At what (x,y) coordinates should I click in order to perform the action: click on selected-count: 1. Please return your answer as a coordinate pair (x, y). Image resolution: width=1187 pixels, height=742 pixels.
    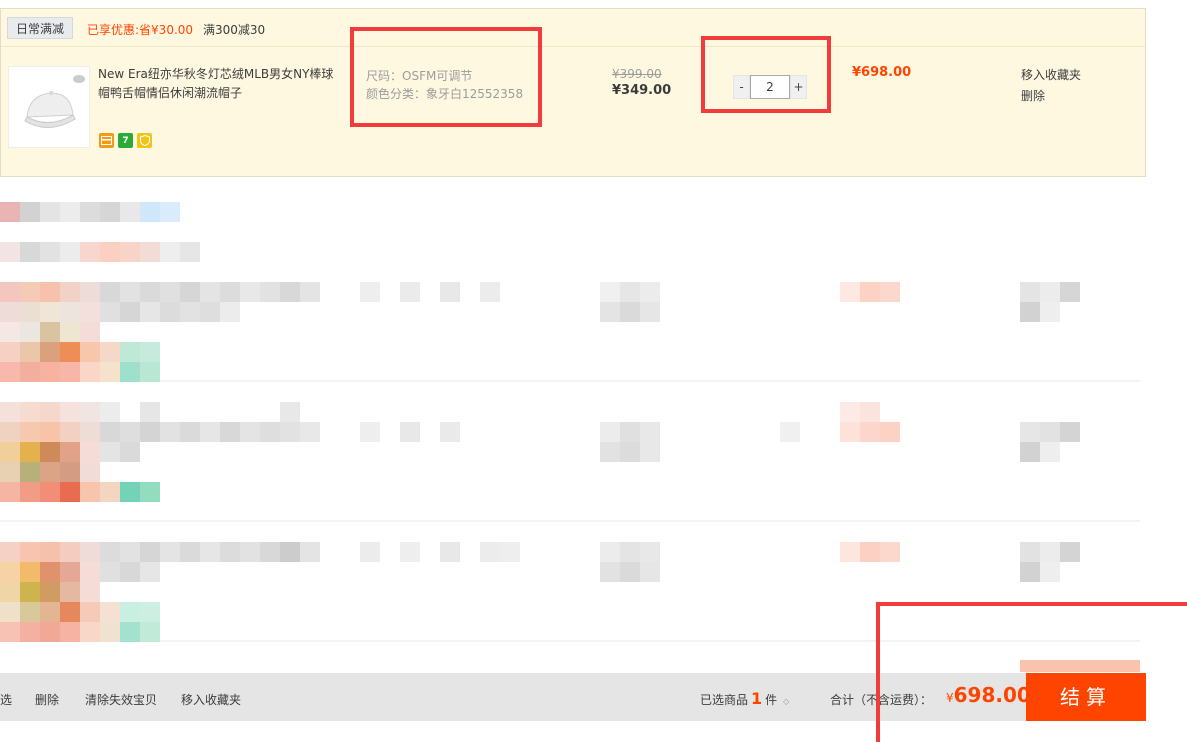
    Looking at the image, I should click on (757, 698).